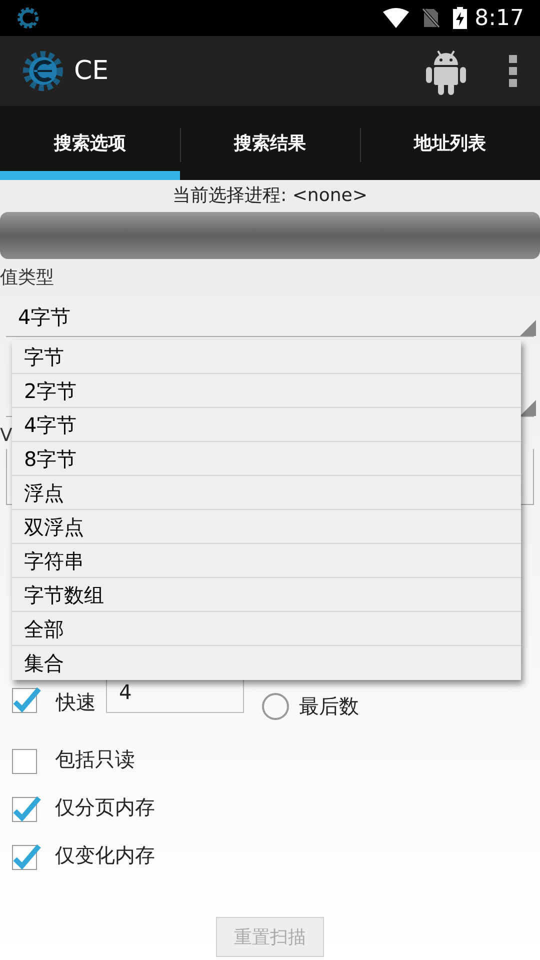  I want to click on process-selector-bar, so click(270, 235).